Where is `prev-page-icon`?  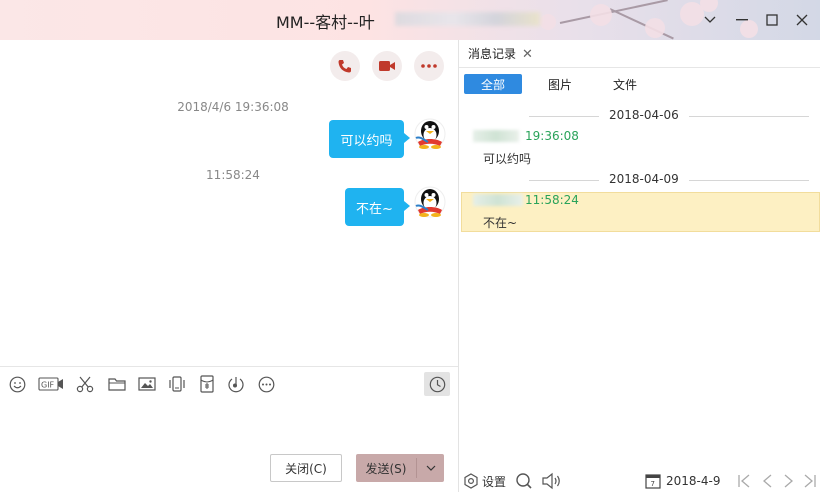
prev-page-icon is located at coordinates (767, 481).